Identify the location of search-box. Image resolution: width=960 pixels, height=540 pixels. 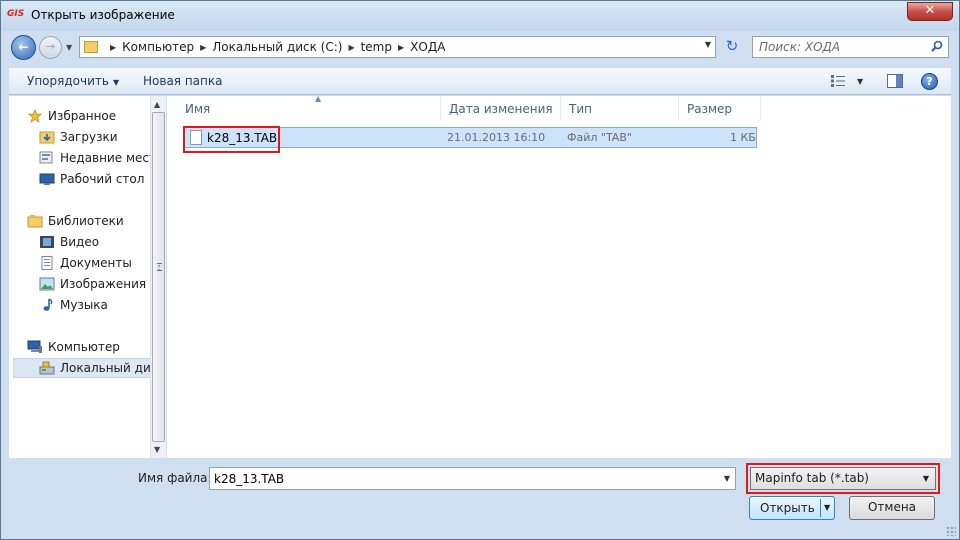
(850, 47).